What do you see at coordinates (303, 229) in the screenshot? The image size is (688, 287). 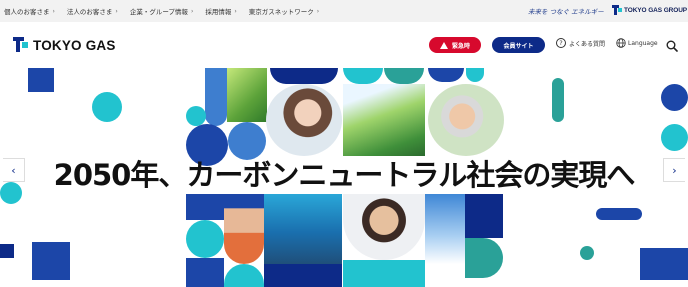 I see `coral-reef-photo` at bounding box center [303, 229].